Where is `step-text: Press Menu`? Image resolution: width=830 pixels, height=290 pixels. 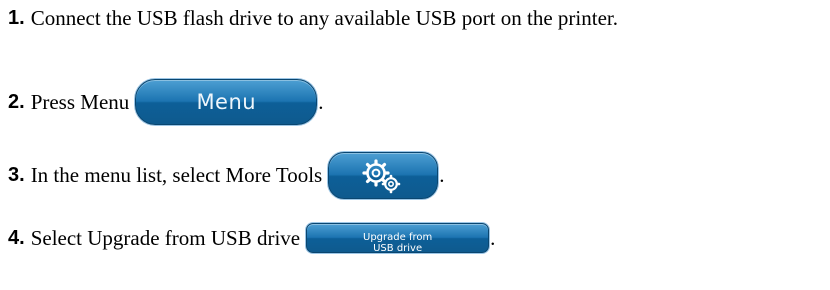 step-text: Press Menu is located at coordinates (80, 101).